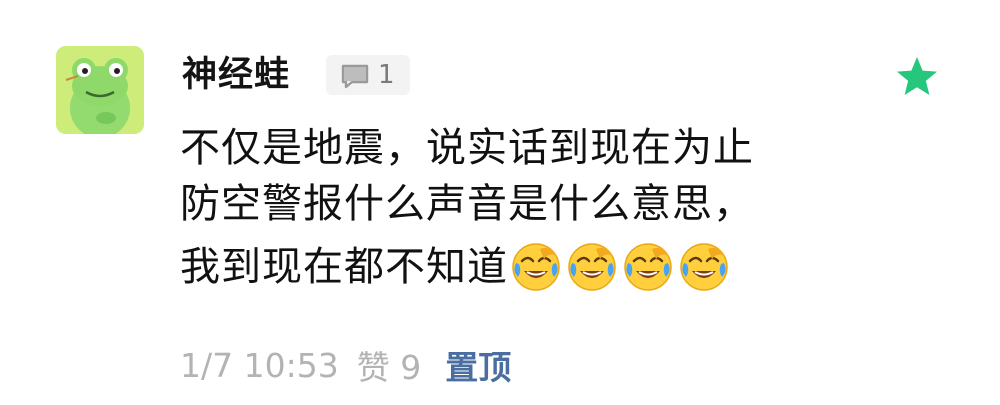 Image resolution: width=1000 pixels, height=405 pixels. I want to click on comment-text-line-3-wrap: 我到现在都不知道, so click(457, 267).